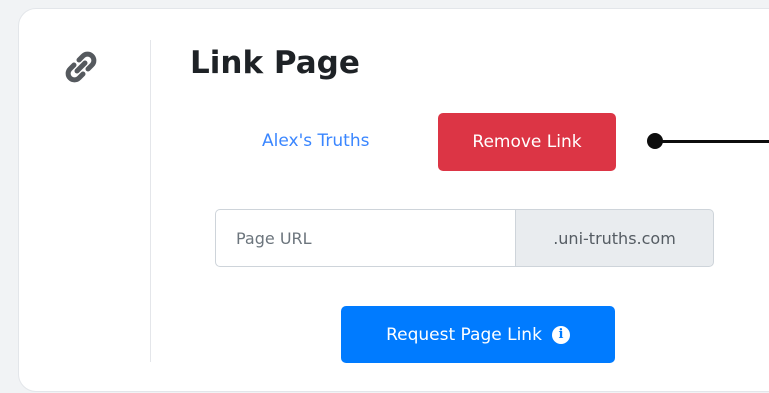 This screenshot has height=393, width=769. I want to click on request-page-link-label: Request Page Link, so click(464, 334).